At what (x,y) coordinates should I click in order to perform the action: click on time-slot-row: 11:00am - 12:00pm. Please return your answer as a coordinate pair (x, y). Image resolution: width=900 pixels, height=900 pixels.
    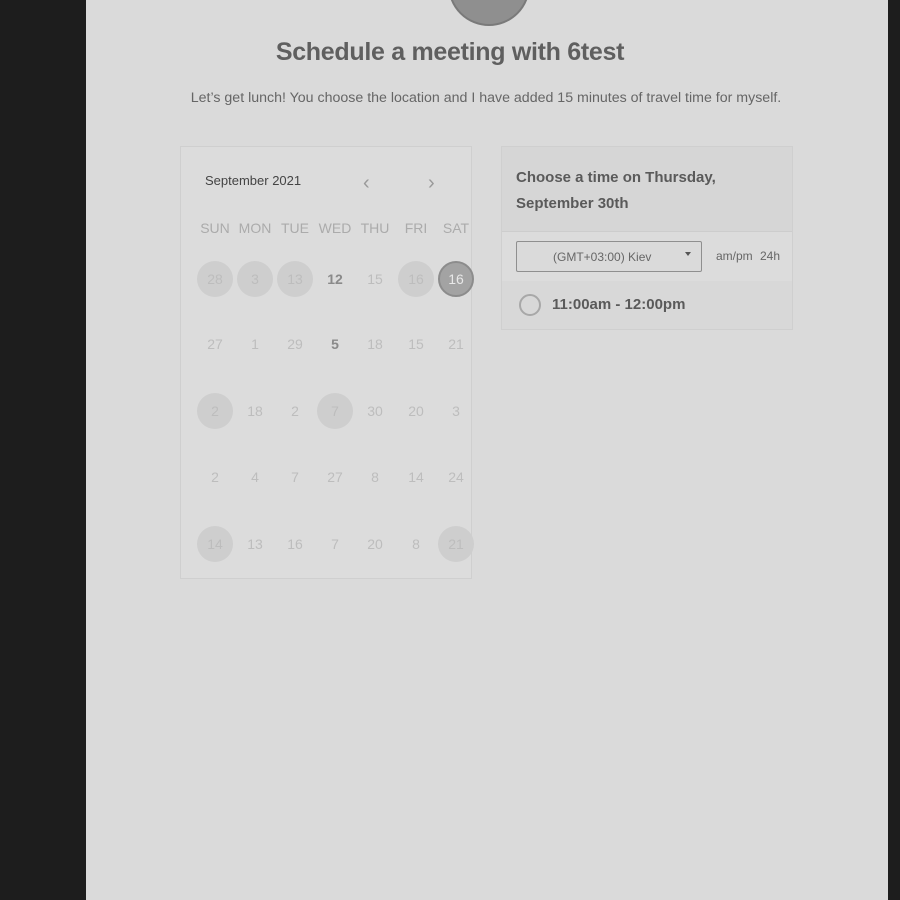
    Looking at the image, I should click on (647, 305).